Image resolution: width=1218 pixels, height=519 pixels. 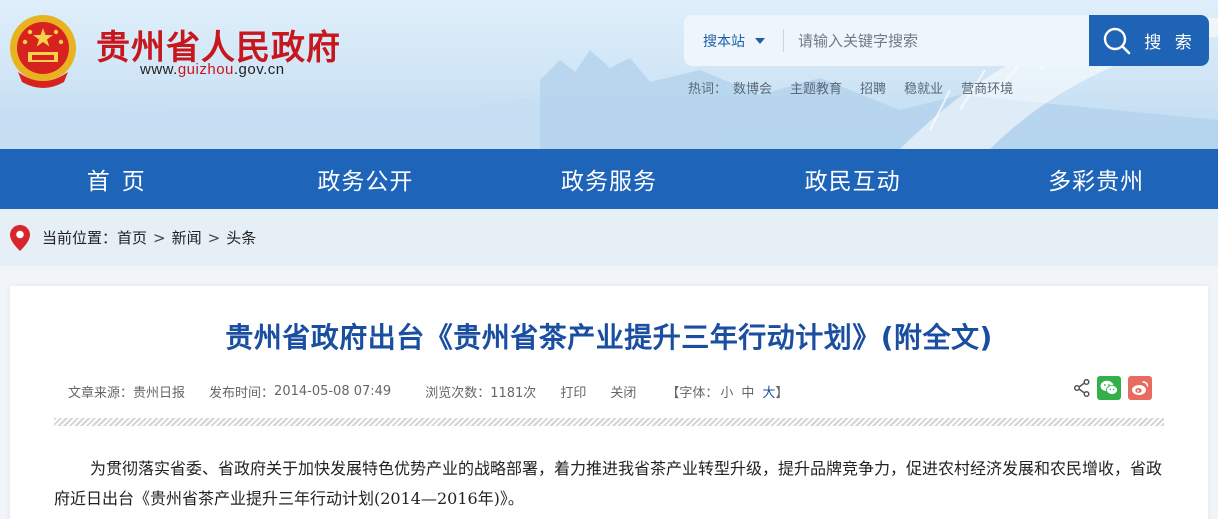 What do you see at coordinates (122, 179) in the screenshot?
I see `nav-item-home: 首页` at bounding box center [122, 179].